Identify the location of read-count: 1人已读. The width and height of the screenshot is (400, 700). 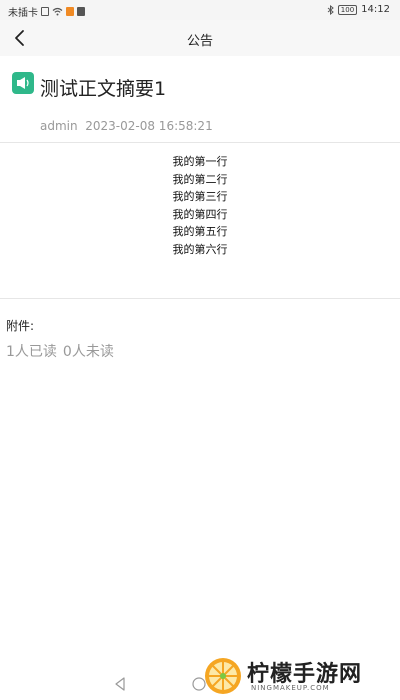
(31, 352).